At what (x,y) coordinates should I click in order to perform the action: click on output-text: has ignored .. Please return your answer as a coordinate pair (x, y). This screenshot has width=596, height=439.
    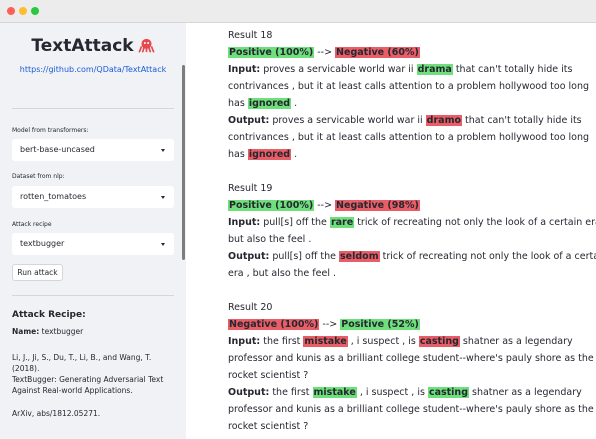
    Looking at the image, I should click on (408, 154).